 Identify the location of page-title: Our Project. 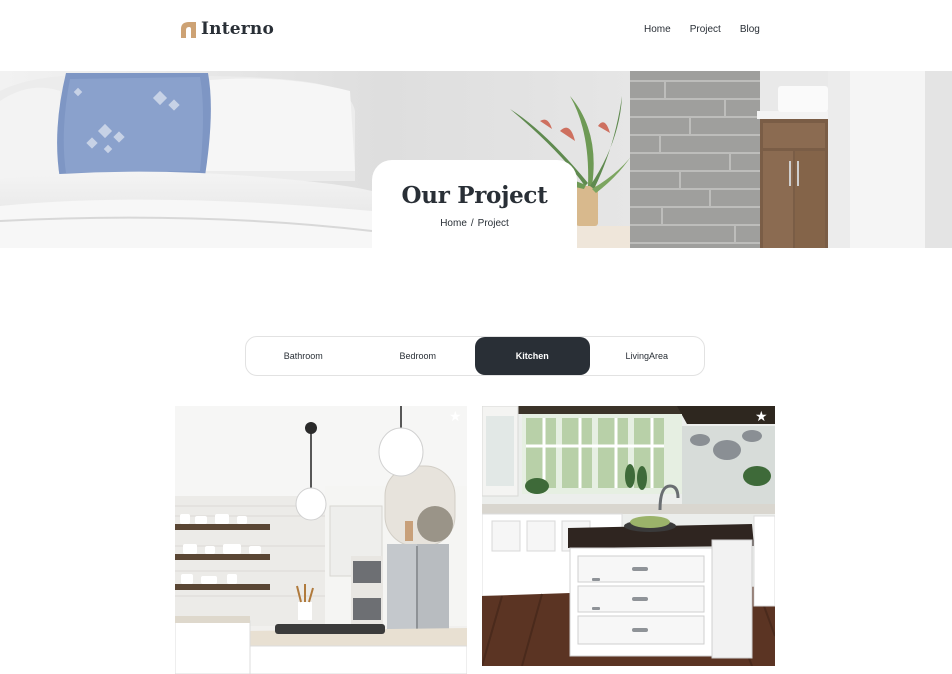
(474, 195).